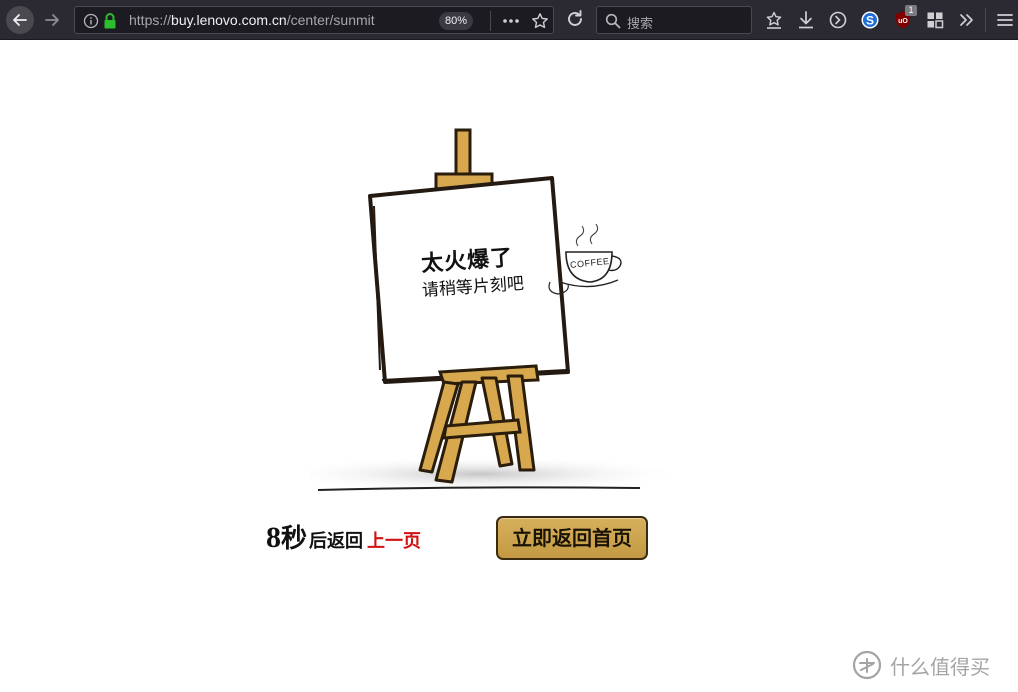 This screenshot has width=1018, height=692. What do you see at coordinates (420, 20) in the screenshot?
I see `url-fade` at bounding box center [420, 20].